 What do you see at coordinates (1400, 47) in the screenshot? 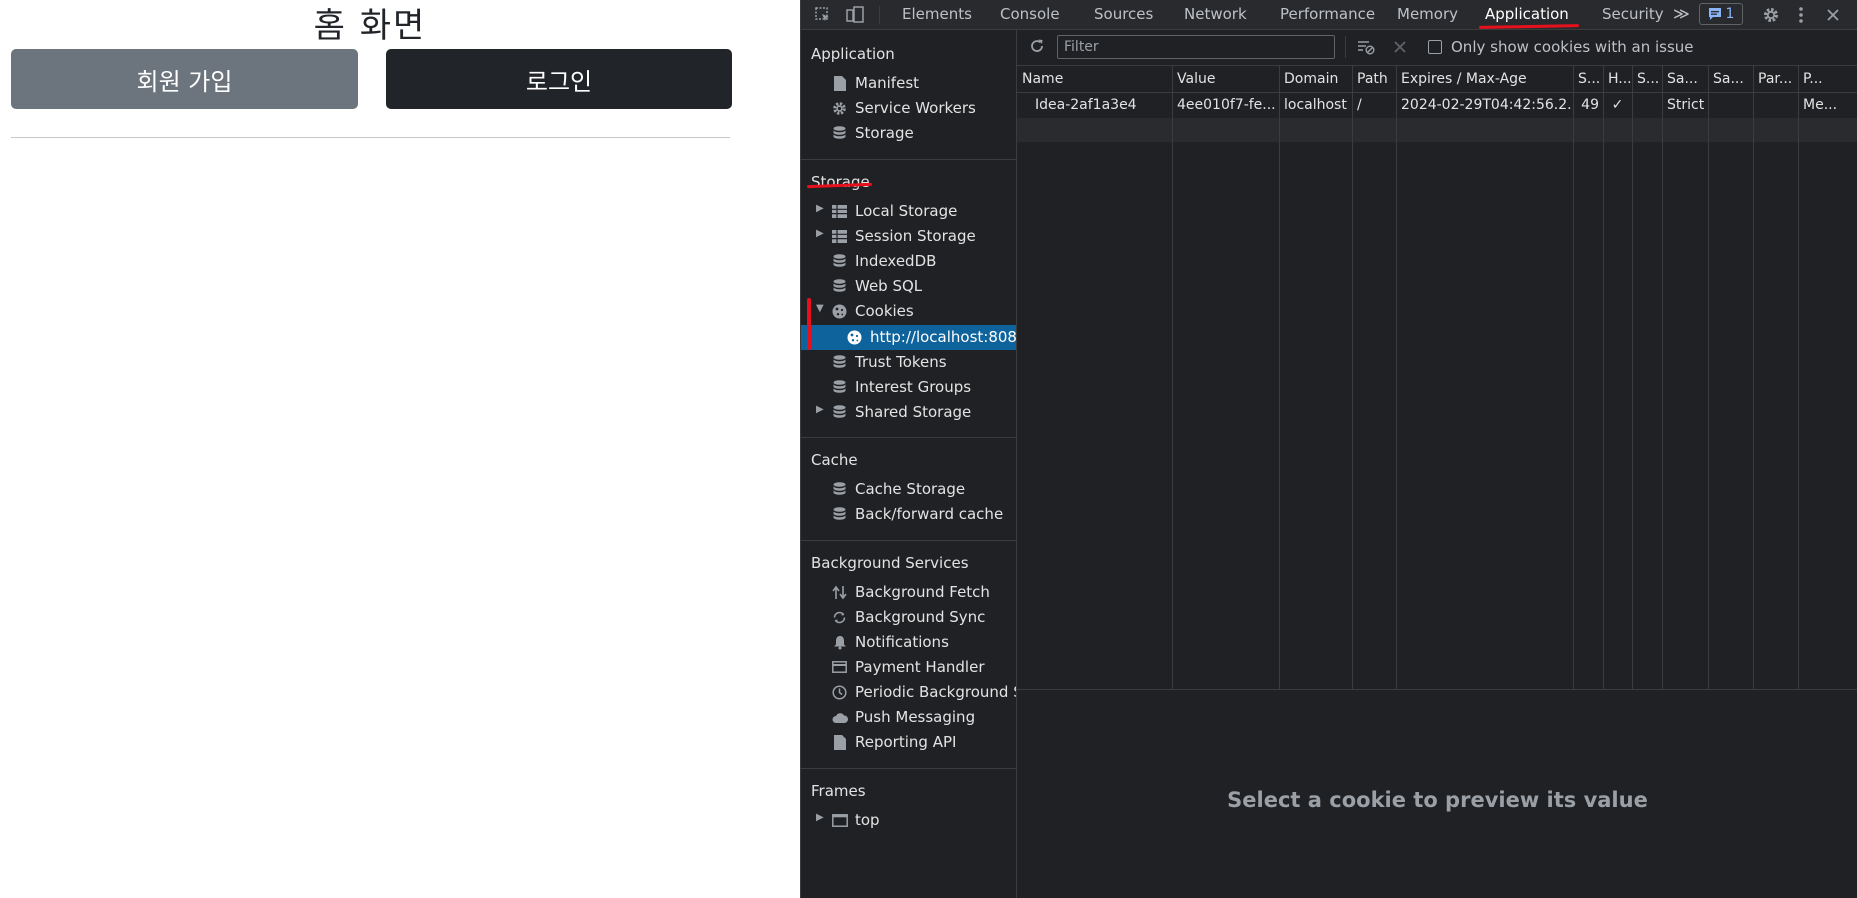
I see `delete-all-icon` at bounding box center [1400, 47].